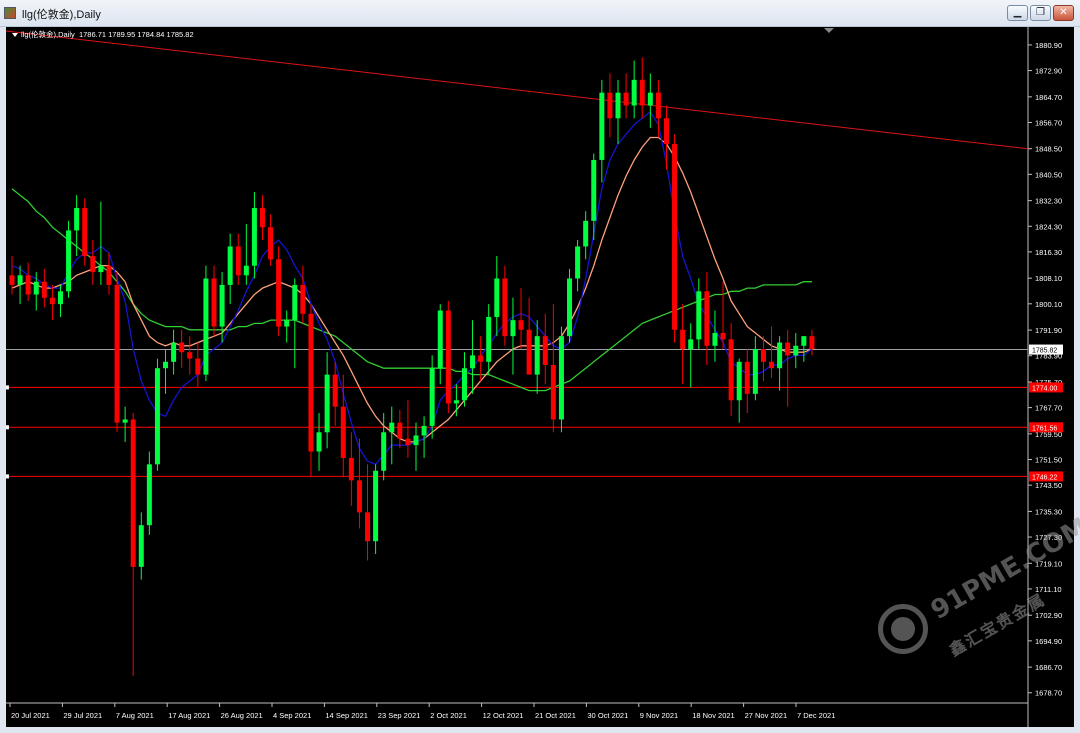  I want to click on level-price-label: 1746.22, so click(1044, 477).